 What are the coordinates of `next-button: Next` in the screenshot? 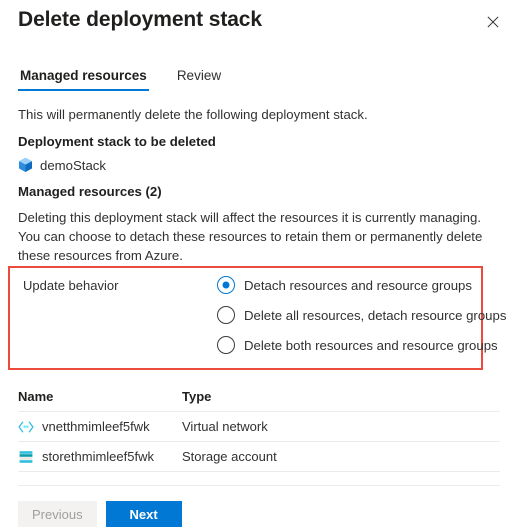 It's located at (143, 514).